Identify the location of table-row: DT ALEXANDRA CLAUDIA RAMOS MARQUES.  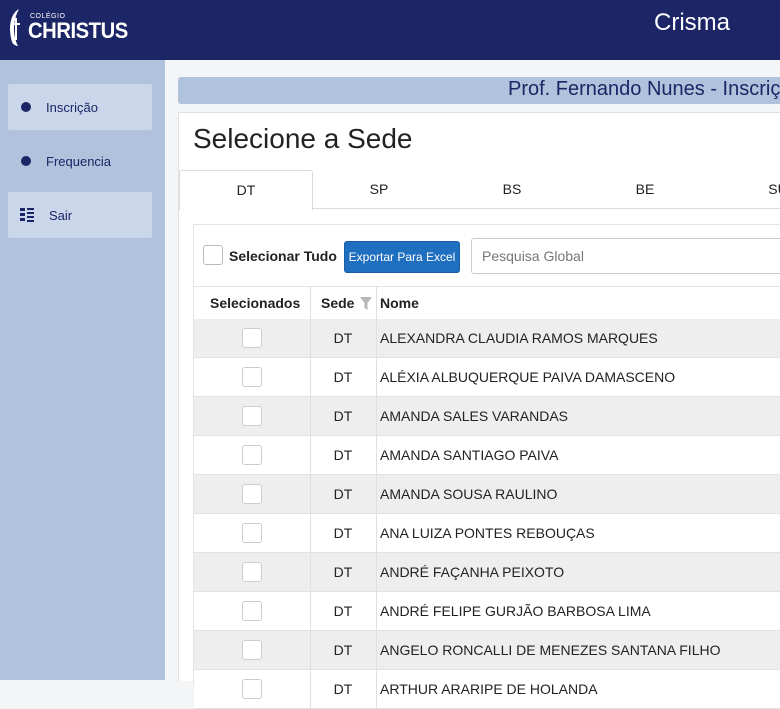
(487, 338).